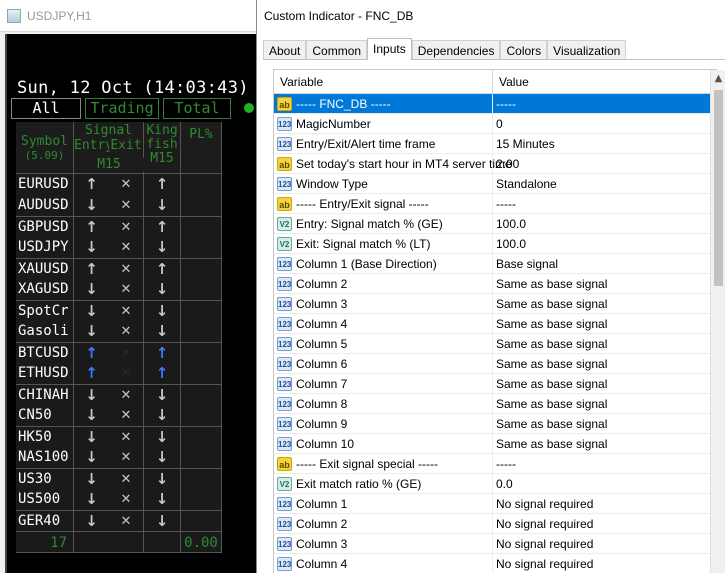 The image size is (725, 573). I want to click on table-row: EURUSD ↑ ✕ ↑, so click(119, 184).